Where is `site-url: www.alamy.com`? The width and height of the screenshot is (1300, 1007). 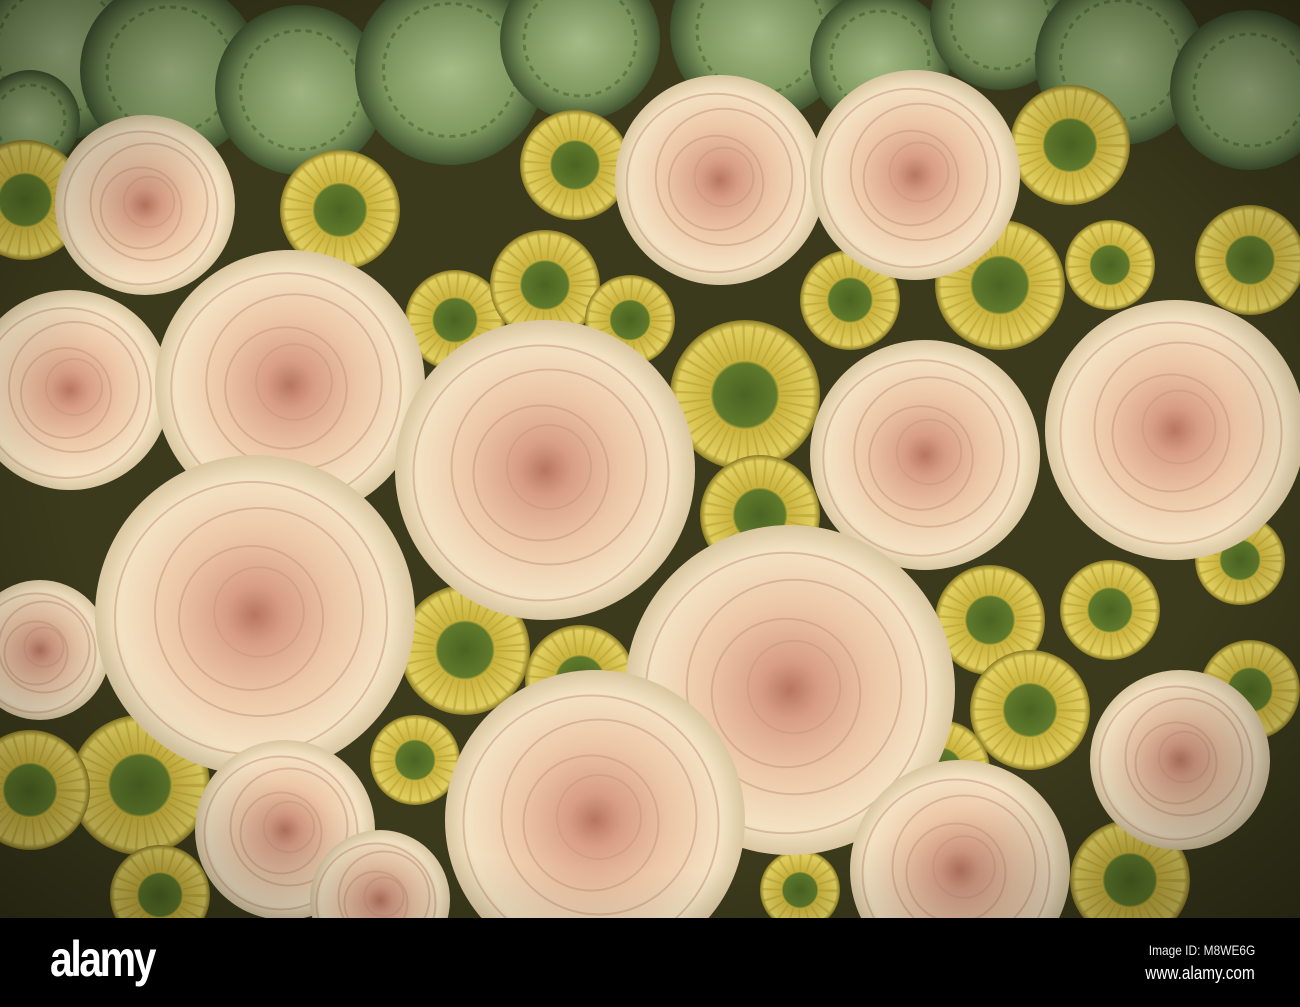 site-url: www.alamy.com is located at coordinates (1200, 973).